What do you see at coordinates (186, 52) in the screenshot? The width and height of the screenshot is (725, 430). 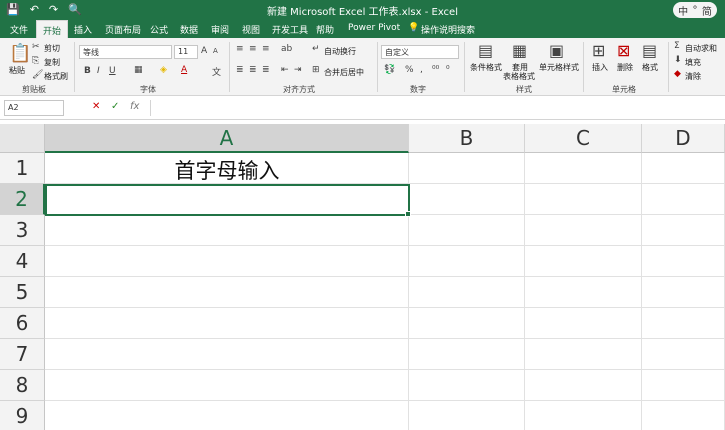 I see `font-size-select: 11` at bounding box center [186, 52].